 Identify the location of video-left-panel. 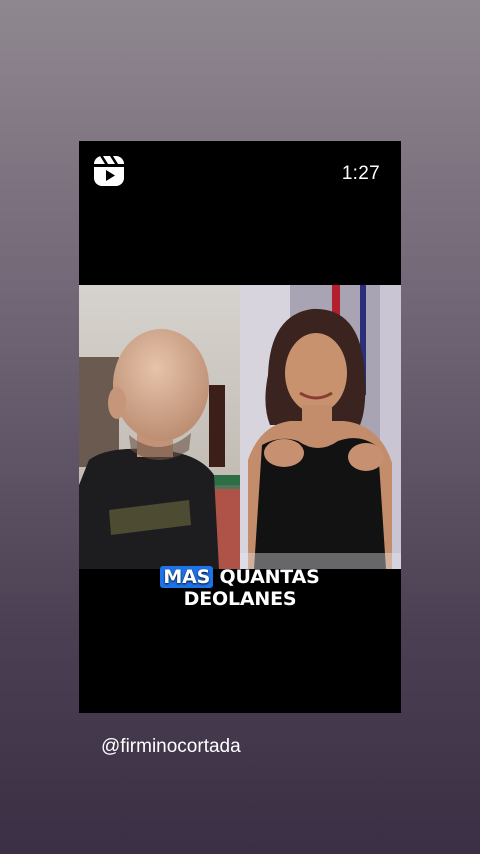
(159, 427).